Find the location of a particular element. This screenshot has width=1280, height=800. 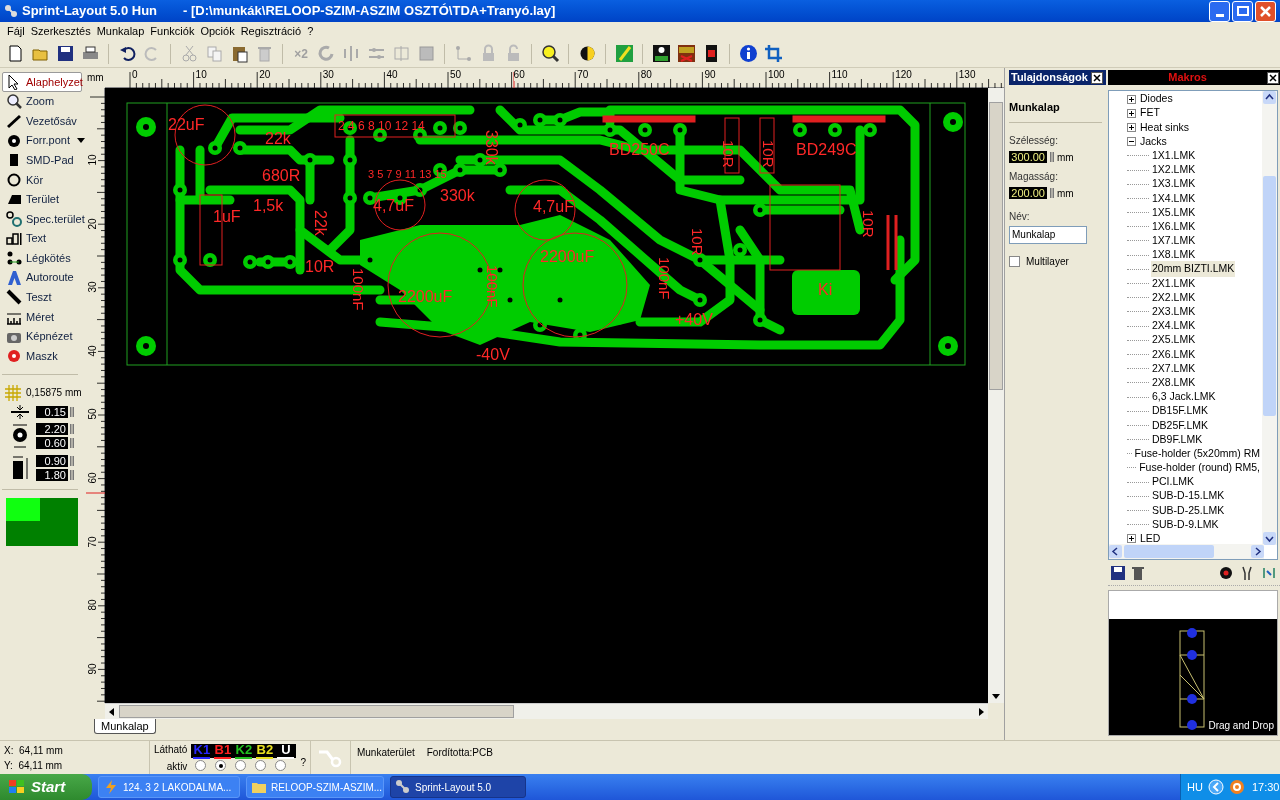

menu-item: Fájl is located at coordinates (16, 31).